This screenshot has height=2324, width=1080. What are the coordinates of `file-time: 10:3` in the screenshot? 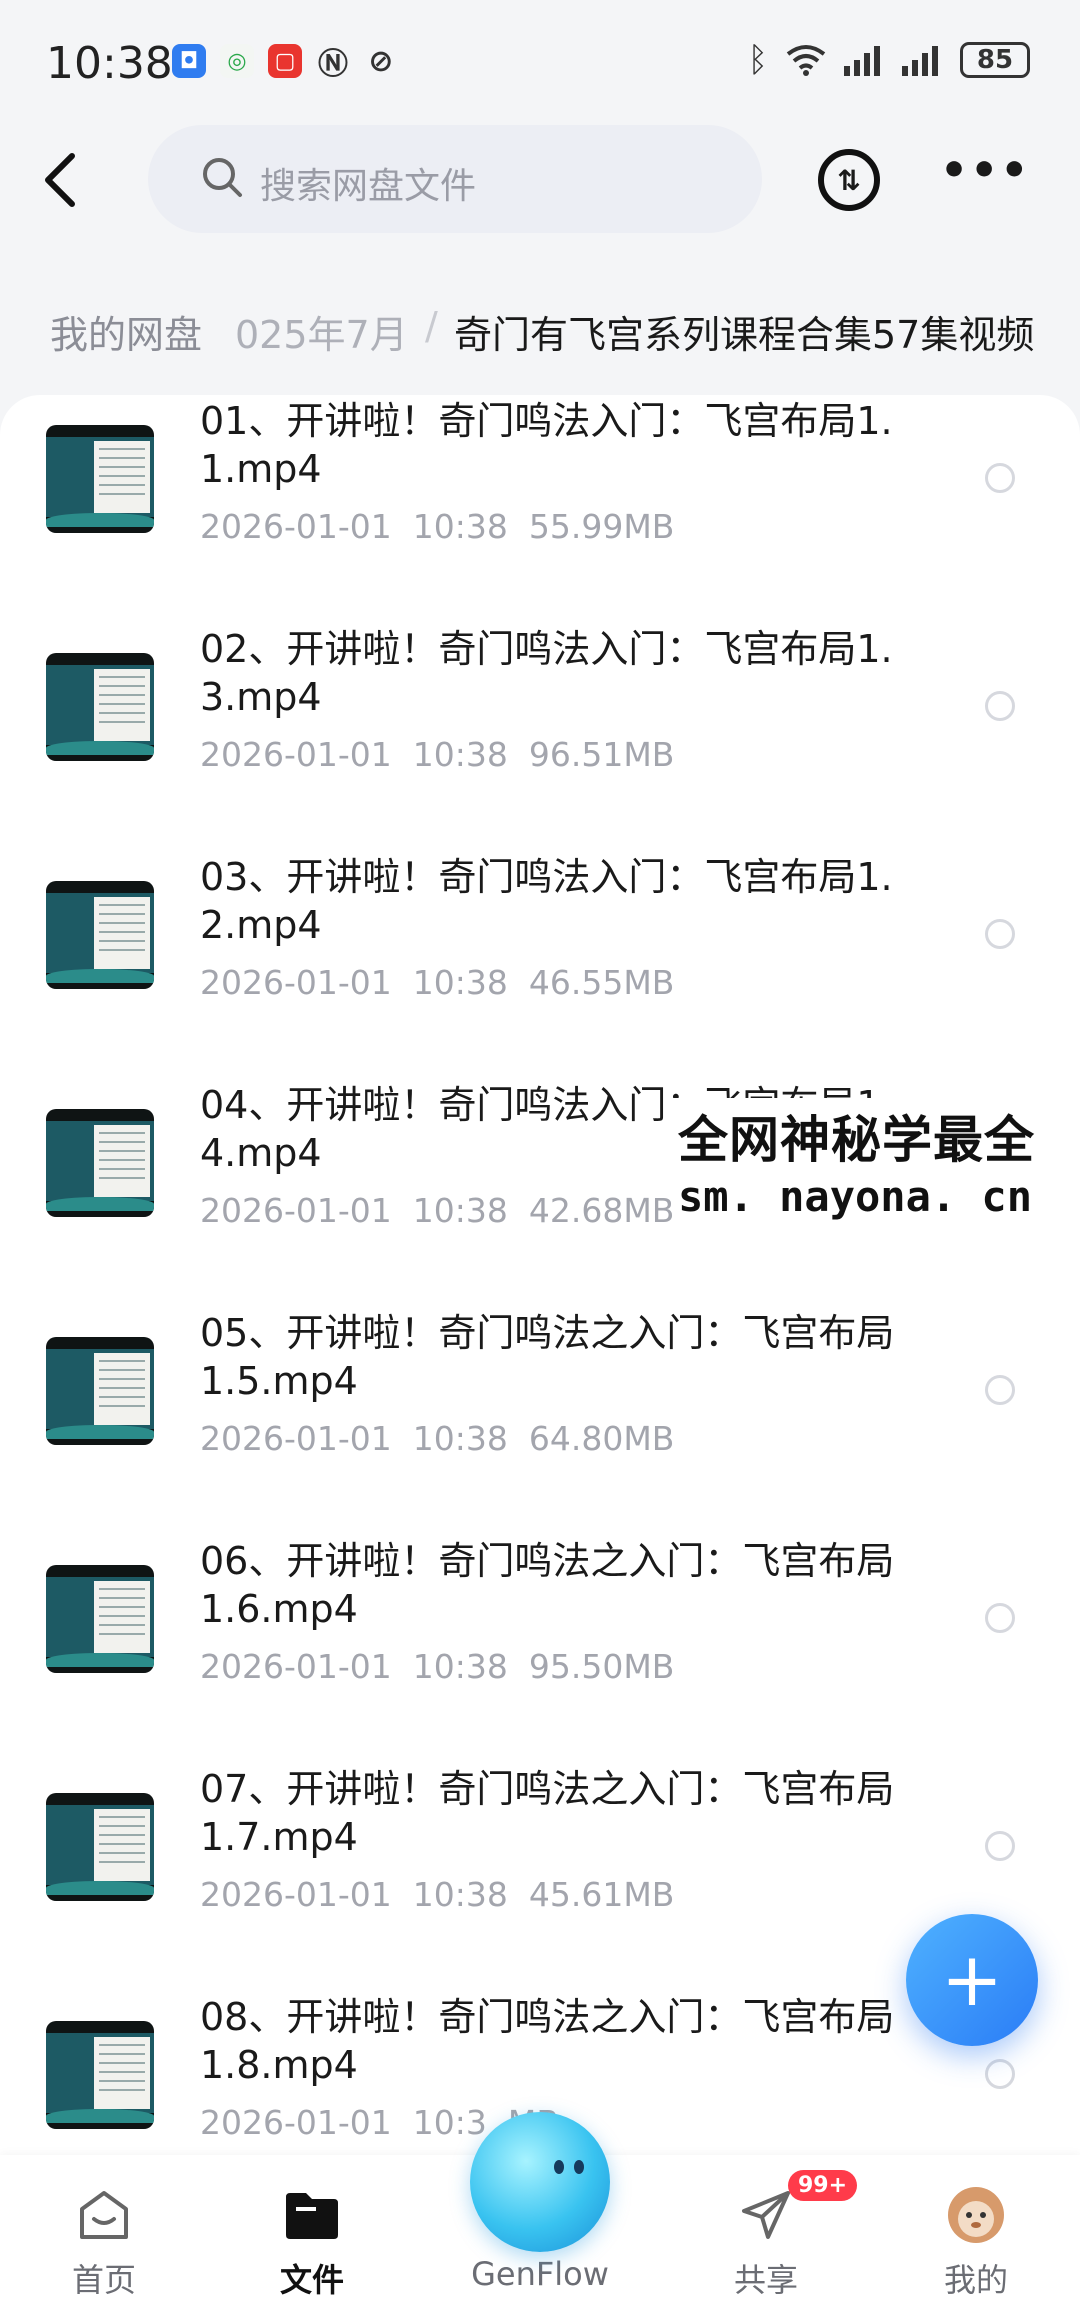 It's located at (449, 2122).